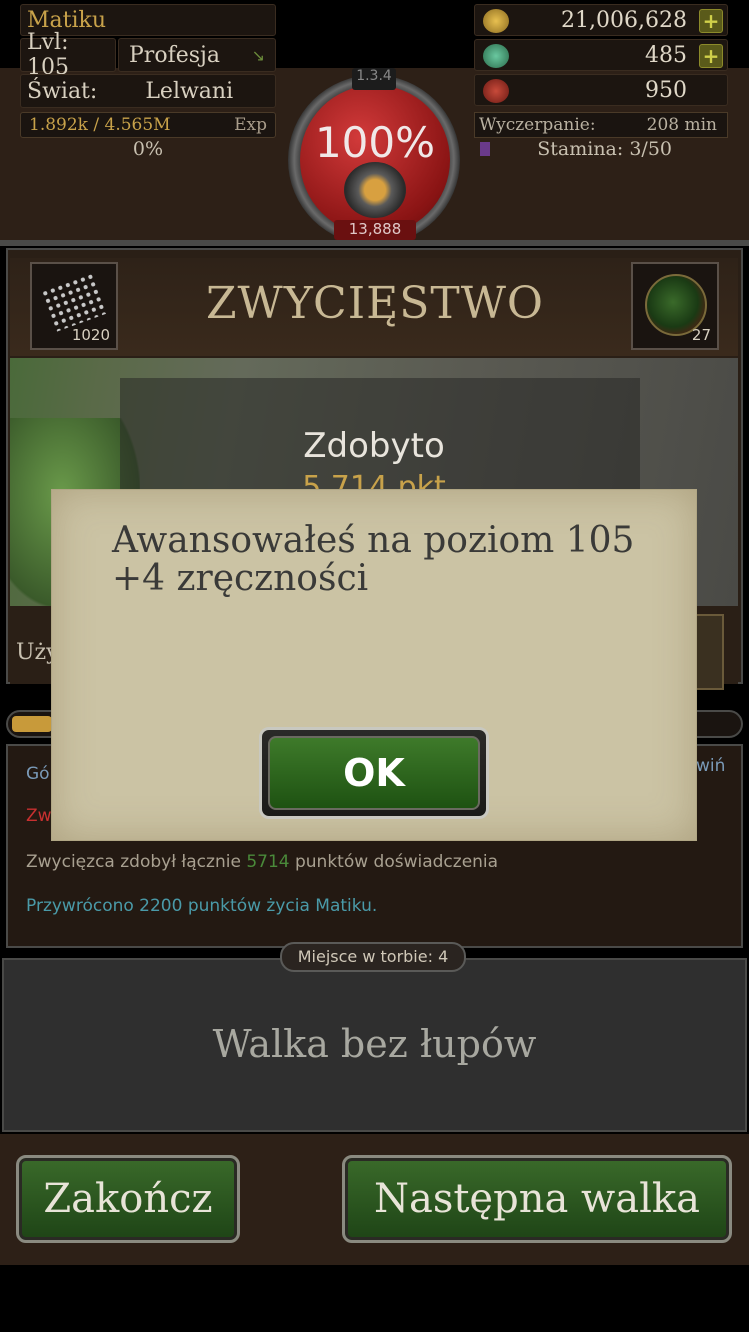 This screenshot has height=1332, width=749. Describe the element at coordinates (666, 55) in the screenshot. I see `gem-value: 485` at that location.